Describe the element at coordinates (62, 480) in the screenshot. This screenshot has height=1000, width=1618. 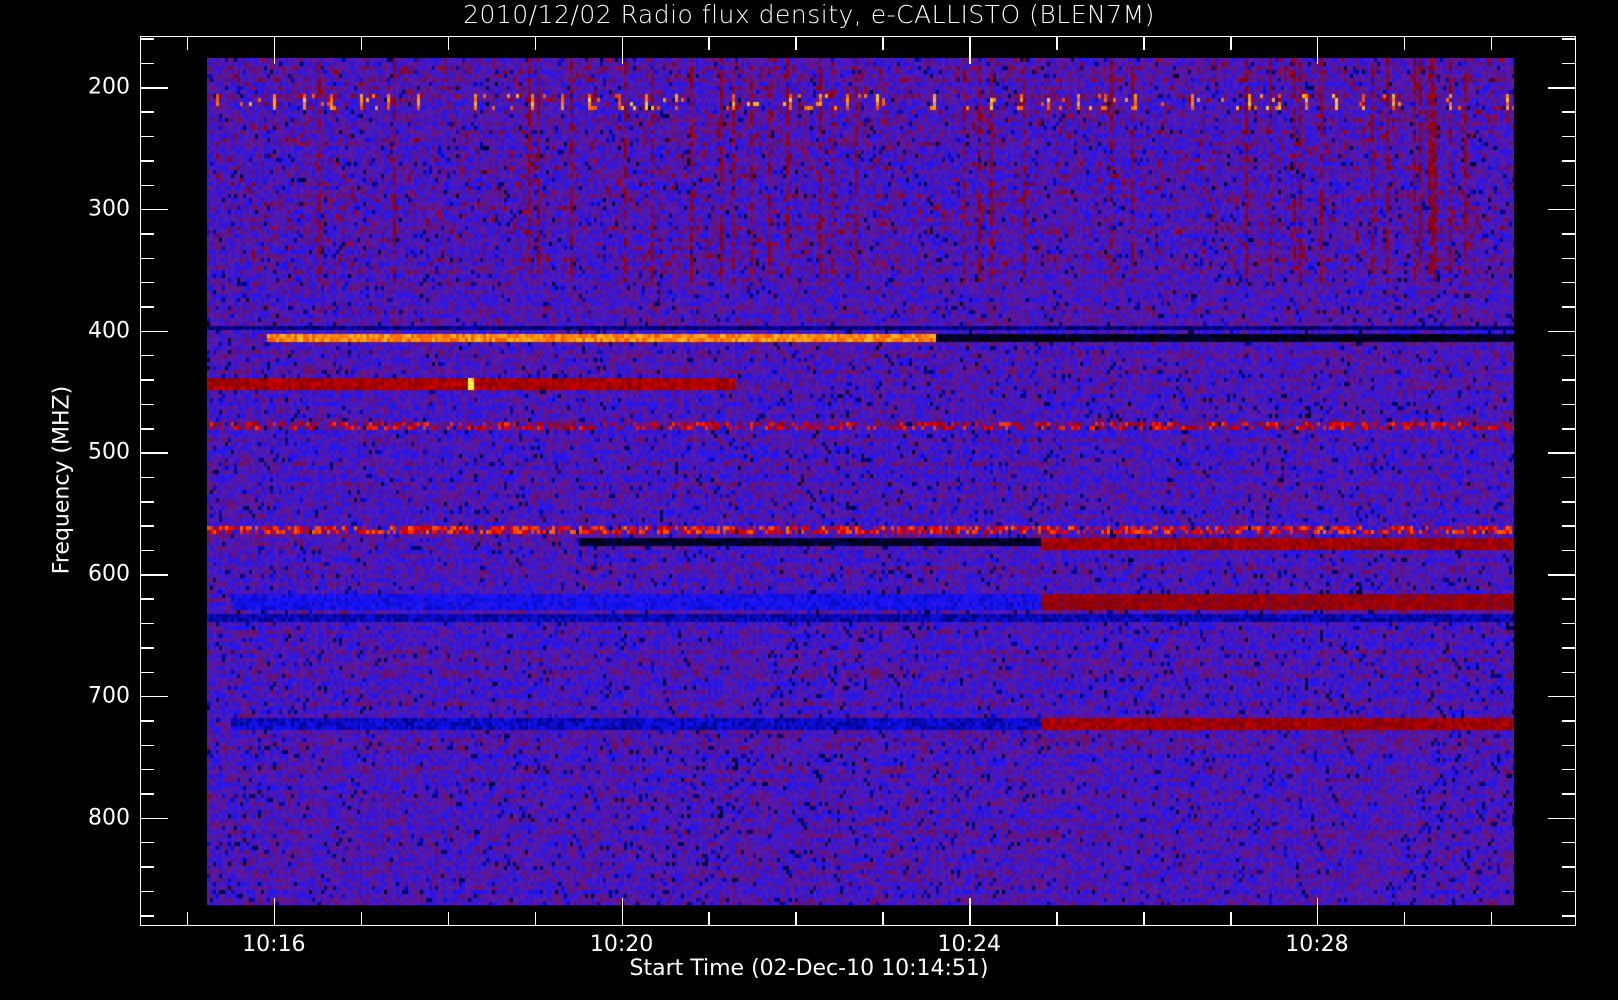
I see `y-axis-label: Frequency (MHZ)` at that location.